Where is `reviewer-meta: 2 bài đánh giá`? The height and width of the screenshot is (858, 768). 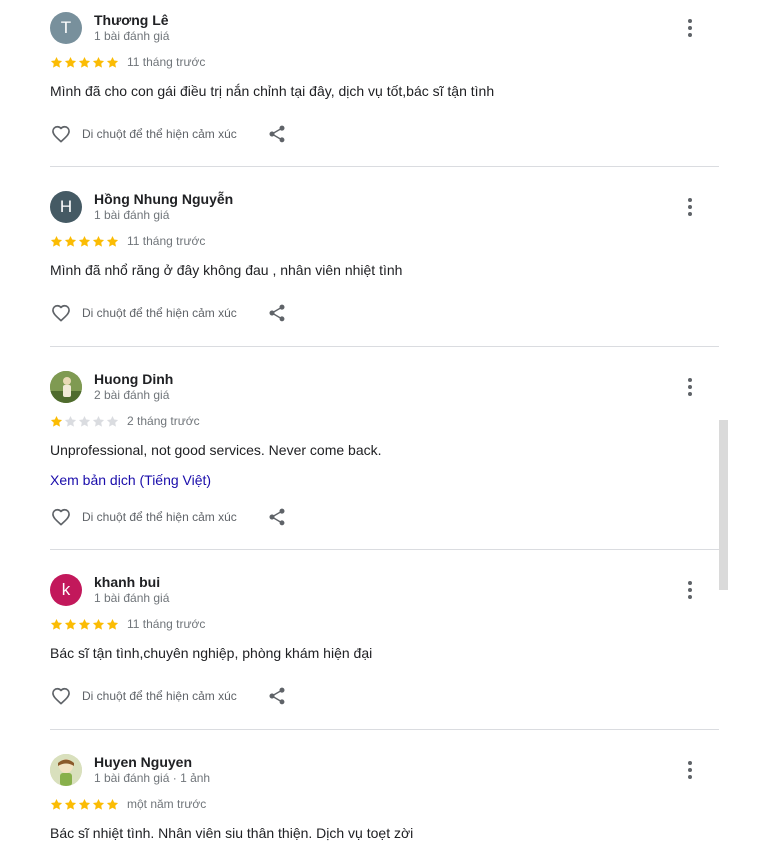
reviewer-meta: 2 bài đánh giá is located at coordinates (132, 395).